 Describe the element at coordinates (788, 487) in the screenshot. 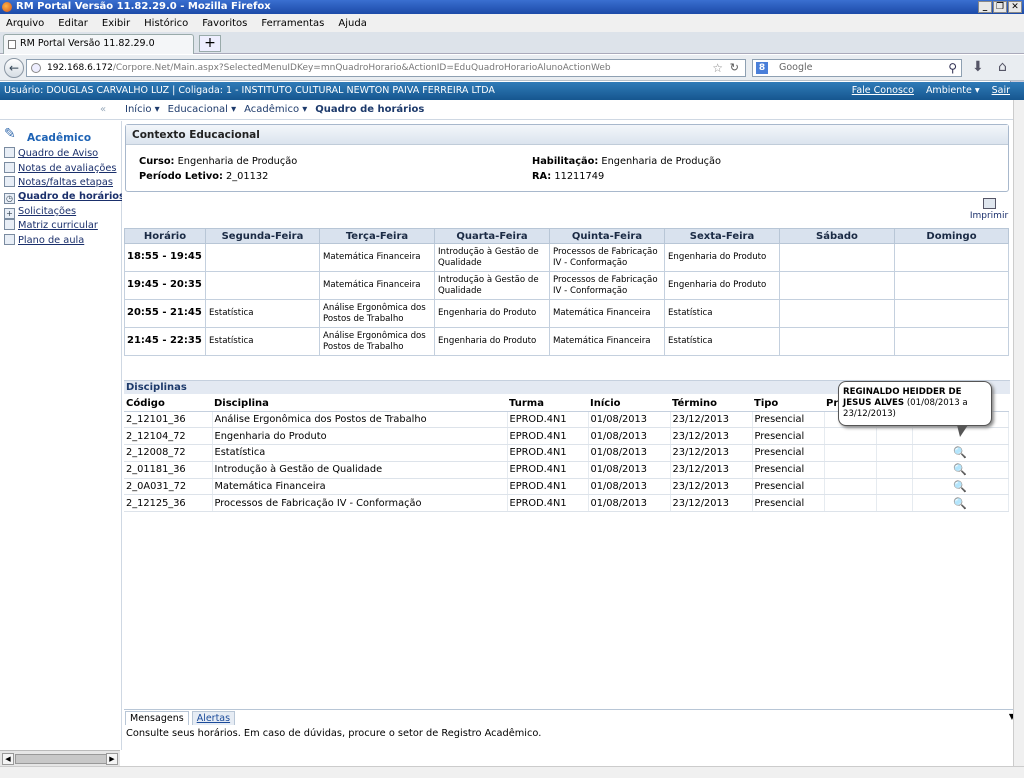

I see `tipo-cell: Presencial` at that location.